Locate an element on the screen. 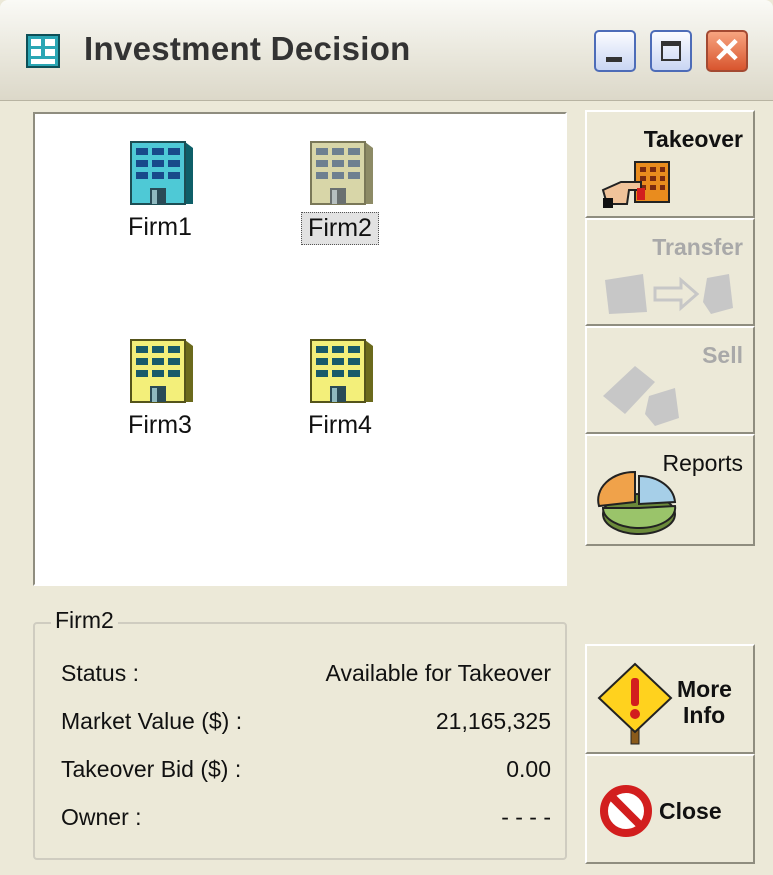  status-row: Status : Available for Takeover is located at coordinates (306, 673).